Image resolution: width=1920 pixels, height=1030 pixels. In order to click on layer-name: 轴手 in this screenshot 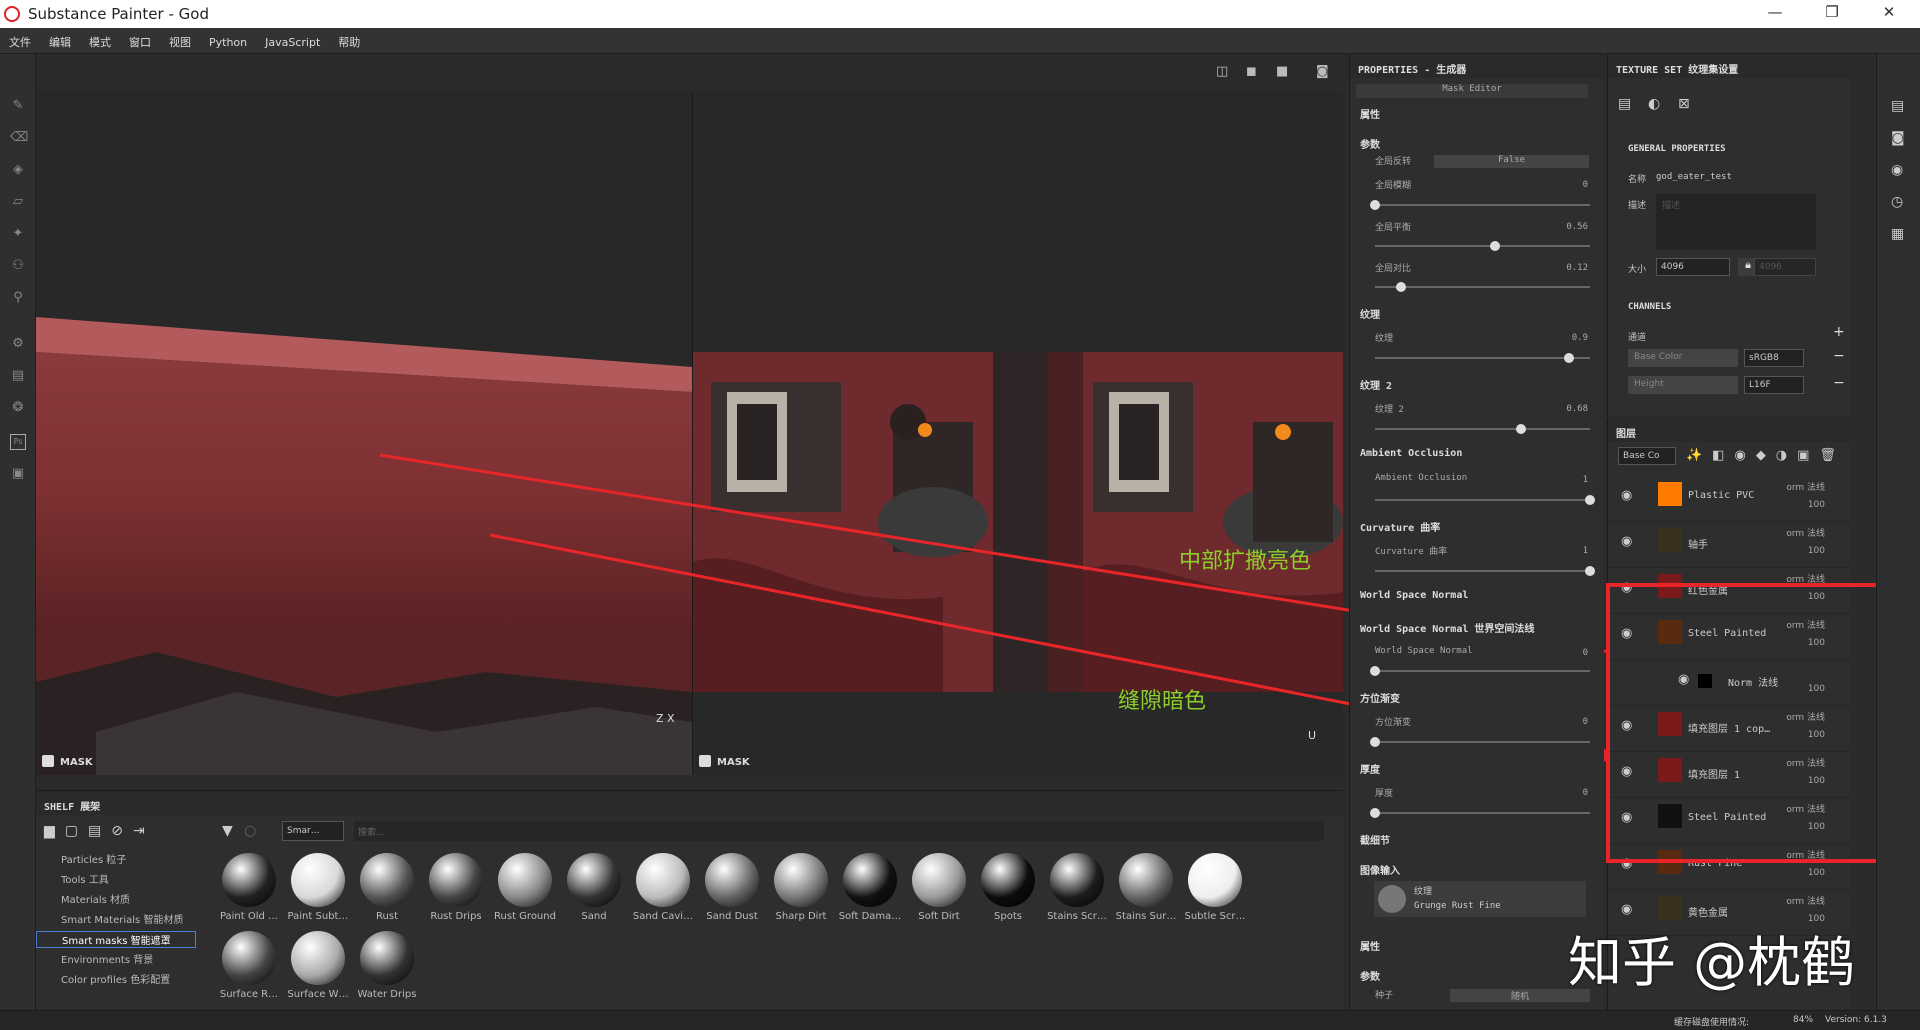, I will do `click(1698, 543)`.